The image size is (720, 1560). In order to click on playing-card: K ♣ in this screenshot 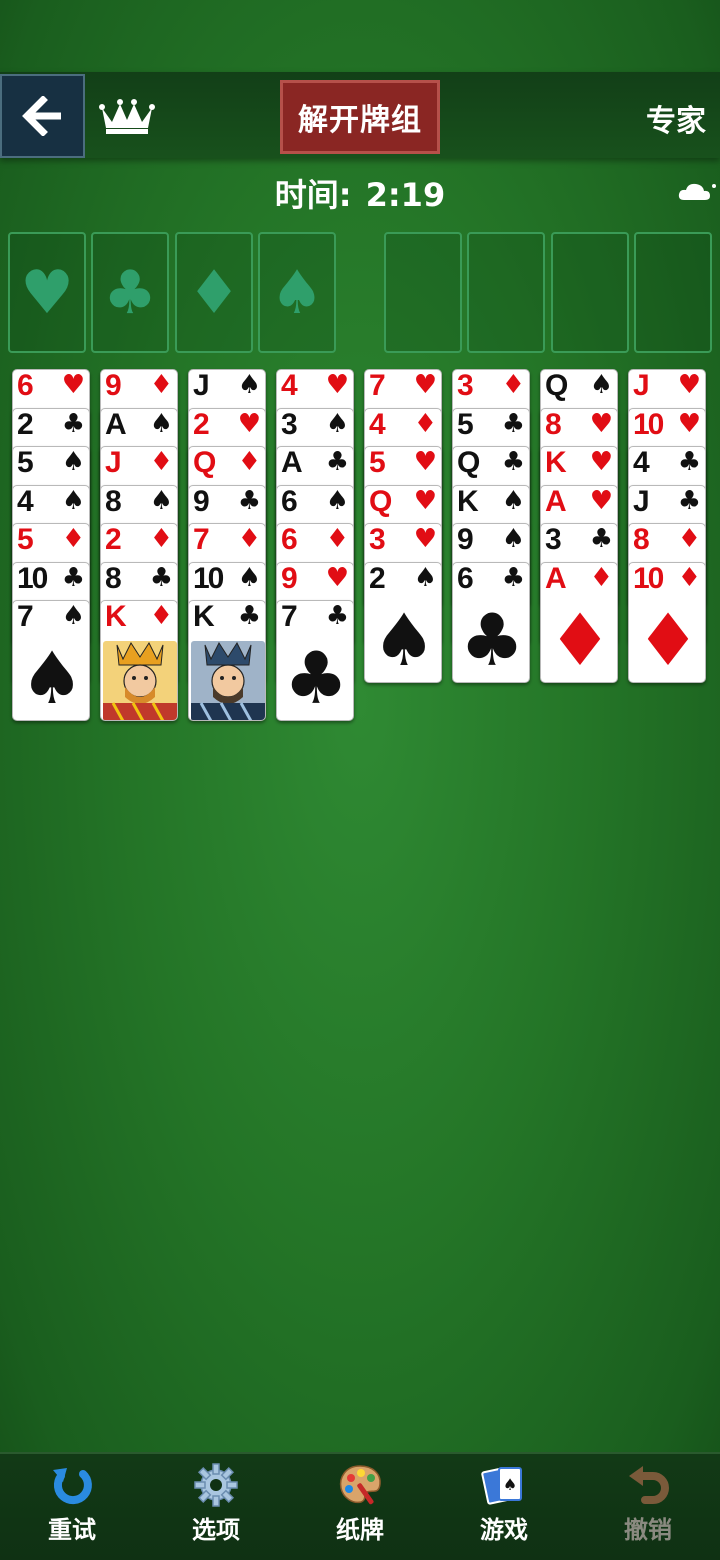, I will do `click(227, 660)`.